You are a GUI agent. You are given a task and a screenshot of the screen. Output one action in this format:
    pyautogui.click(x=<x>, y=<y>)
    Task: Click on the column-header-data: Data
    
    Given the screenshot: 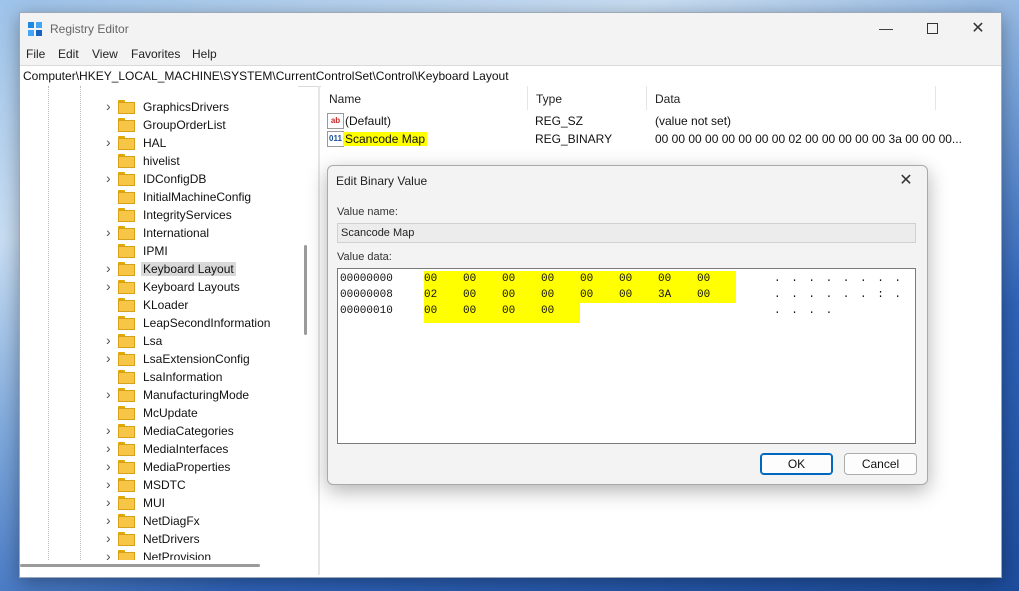 What is the action you would take?
    pyautogui.click(x=791, y=98)
    